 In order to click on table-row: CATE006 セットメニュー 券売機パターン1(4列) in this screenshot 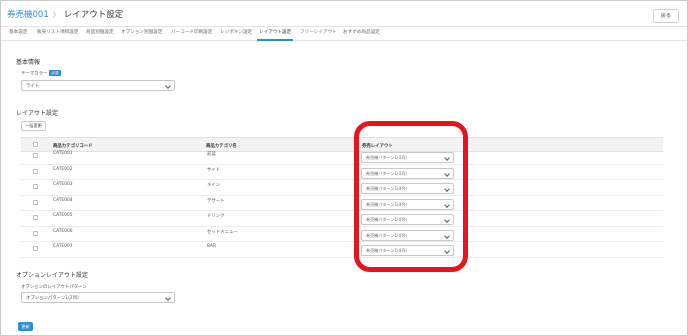, I will do `click(342, 234)`.